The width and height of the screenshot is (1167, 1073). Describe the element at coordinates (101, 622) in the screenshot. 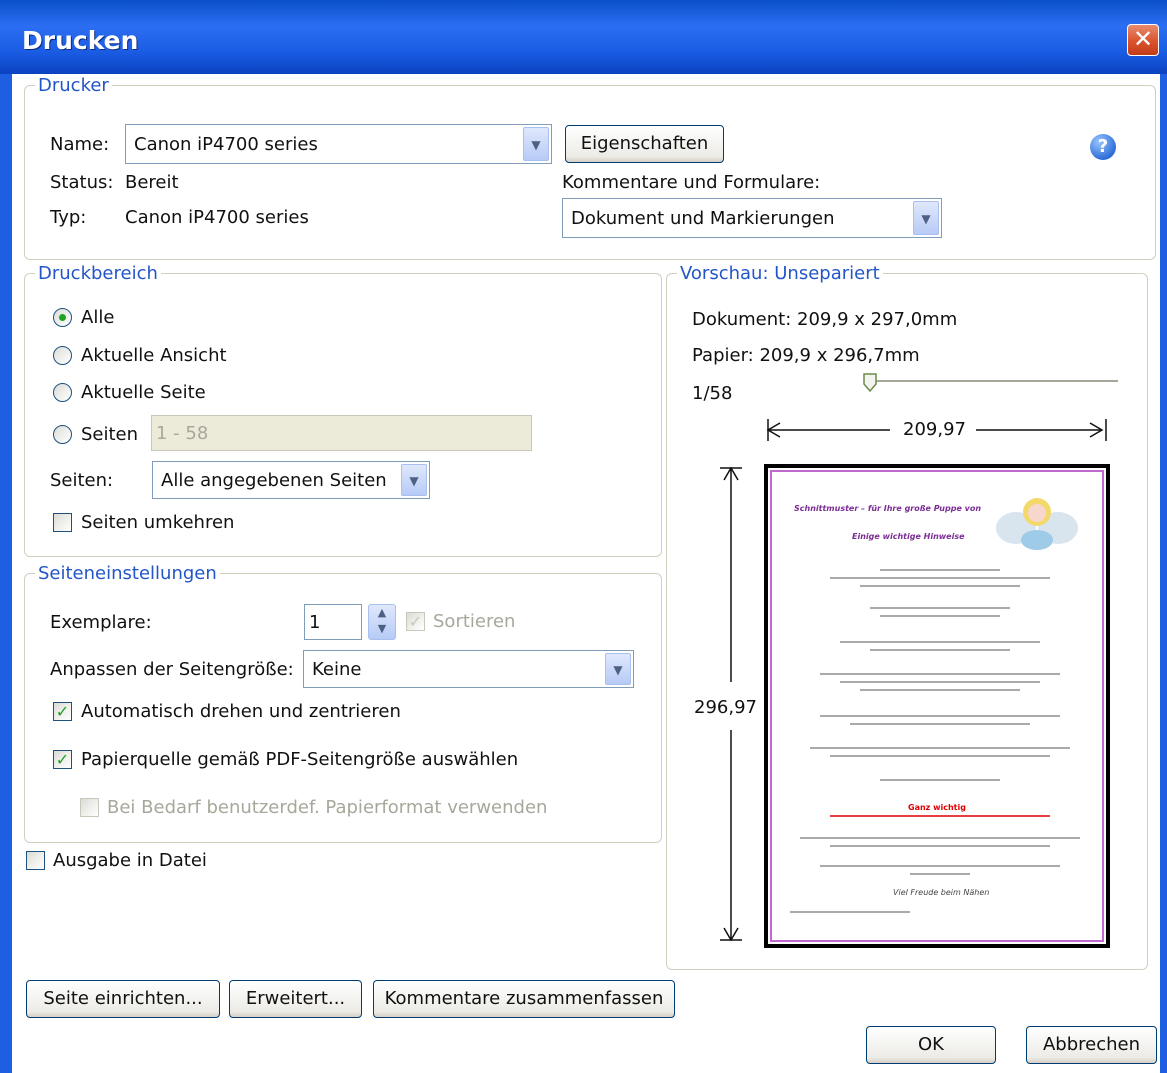

I see `copies-label: Exemplare:` at that location.